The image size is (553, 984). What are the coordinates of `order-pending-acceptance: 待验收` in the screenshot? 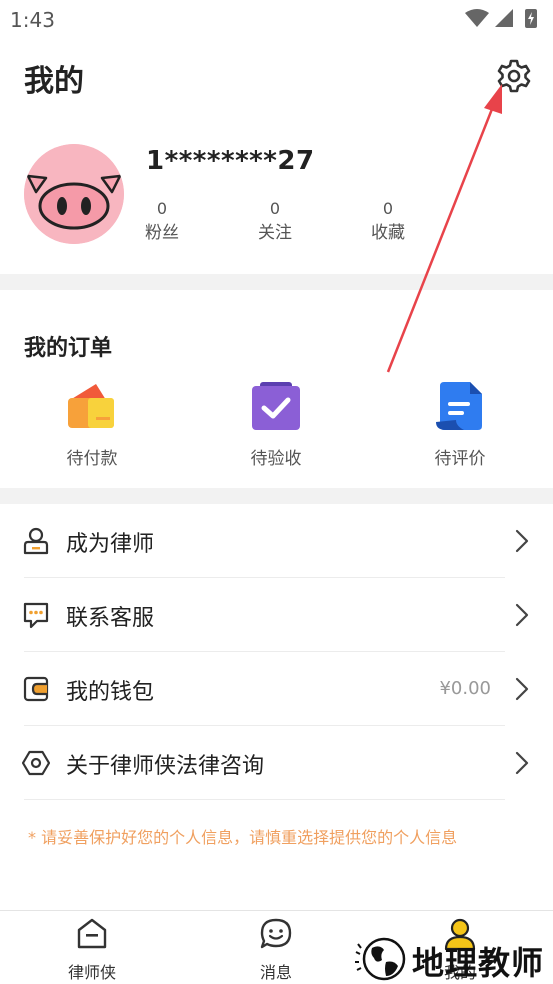 It's located at (276, 424).